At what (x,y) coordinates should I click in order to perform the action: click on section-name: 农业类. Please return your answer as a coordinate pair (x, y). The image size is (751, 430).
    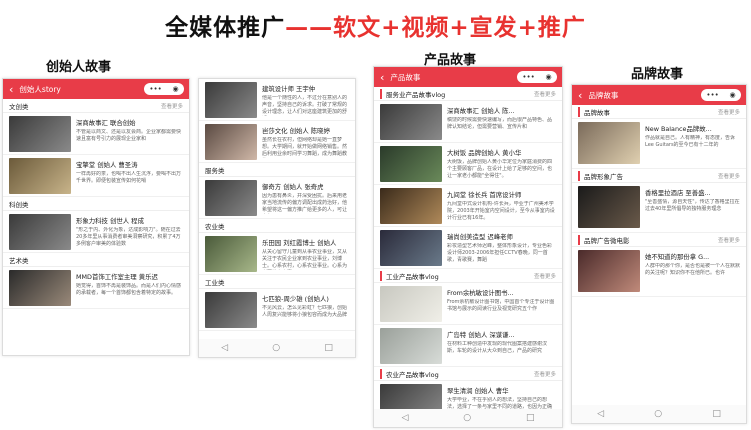
    Looking at the image, I should click on (215, 226).